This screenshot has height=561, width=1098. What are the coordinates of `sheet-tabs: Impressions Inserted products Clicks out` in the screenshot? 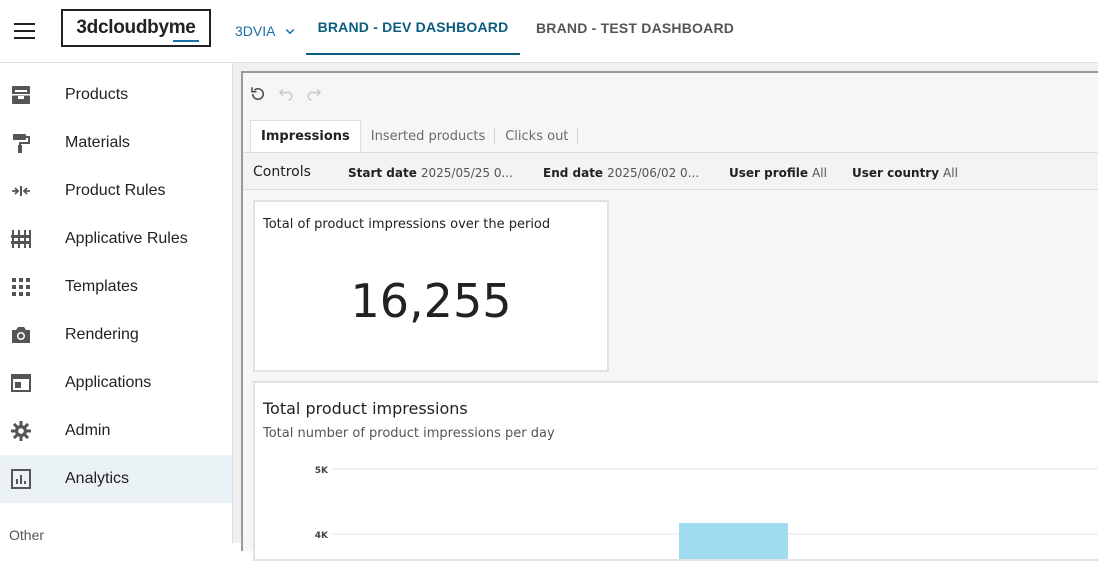 It's located at (414, 136).